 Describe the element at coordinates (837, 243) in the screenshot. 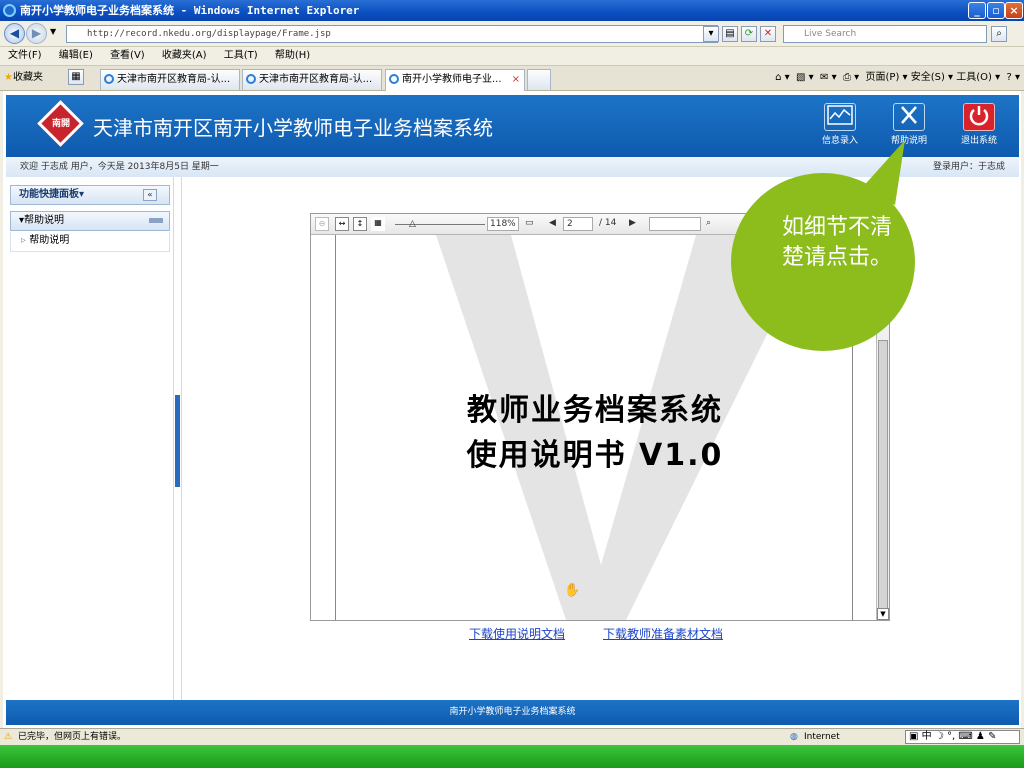

I see `help-callout-text: 如细节不清楚请点击。` at that location.